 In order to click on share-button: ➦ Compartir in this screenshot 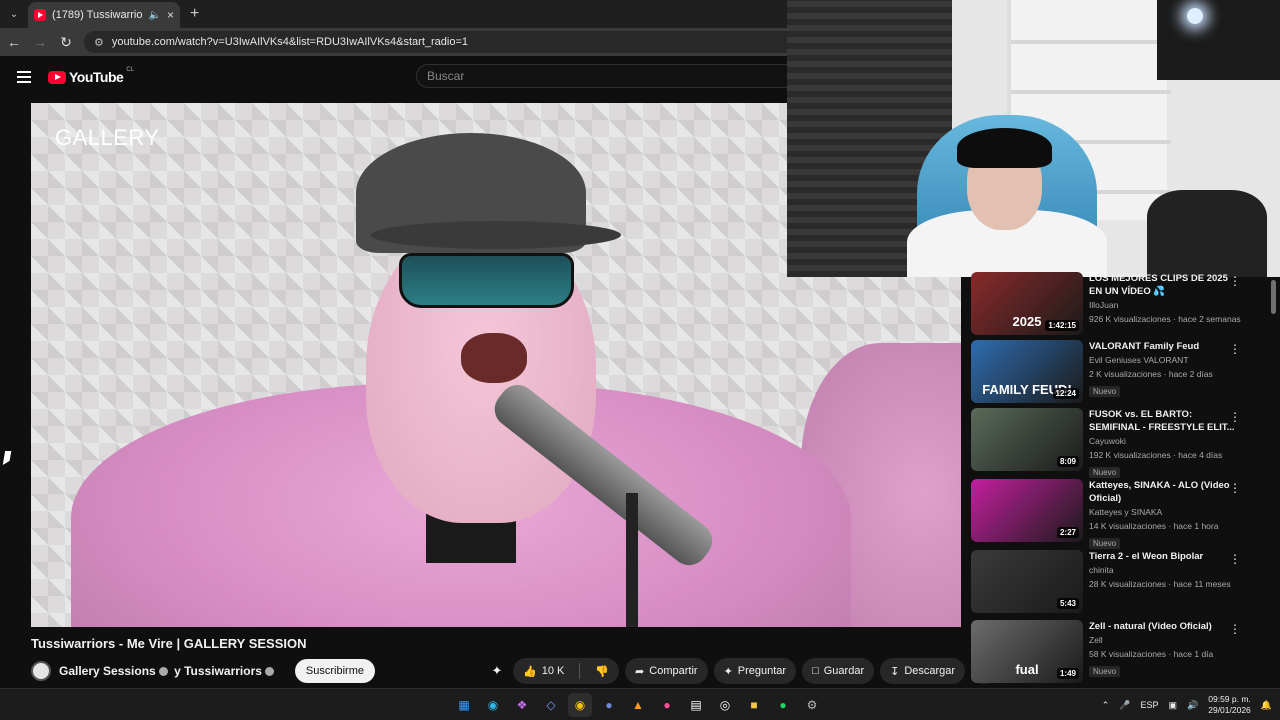, I will do `click(666, 671)`.